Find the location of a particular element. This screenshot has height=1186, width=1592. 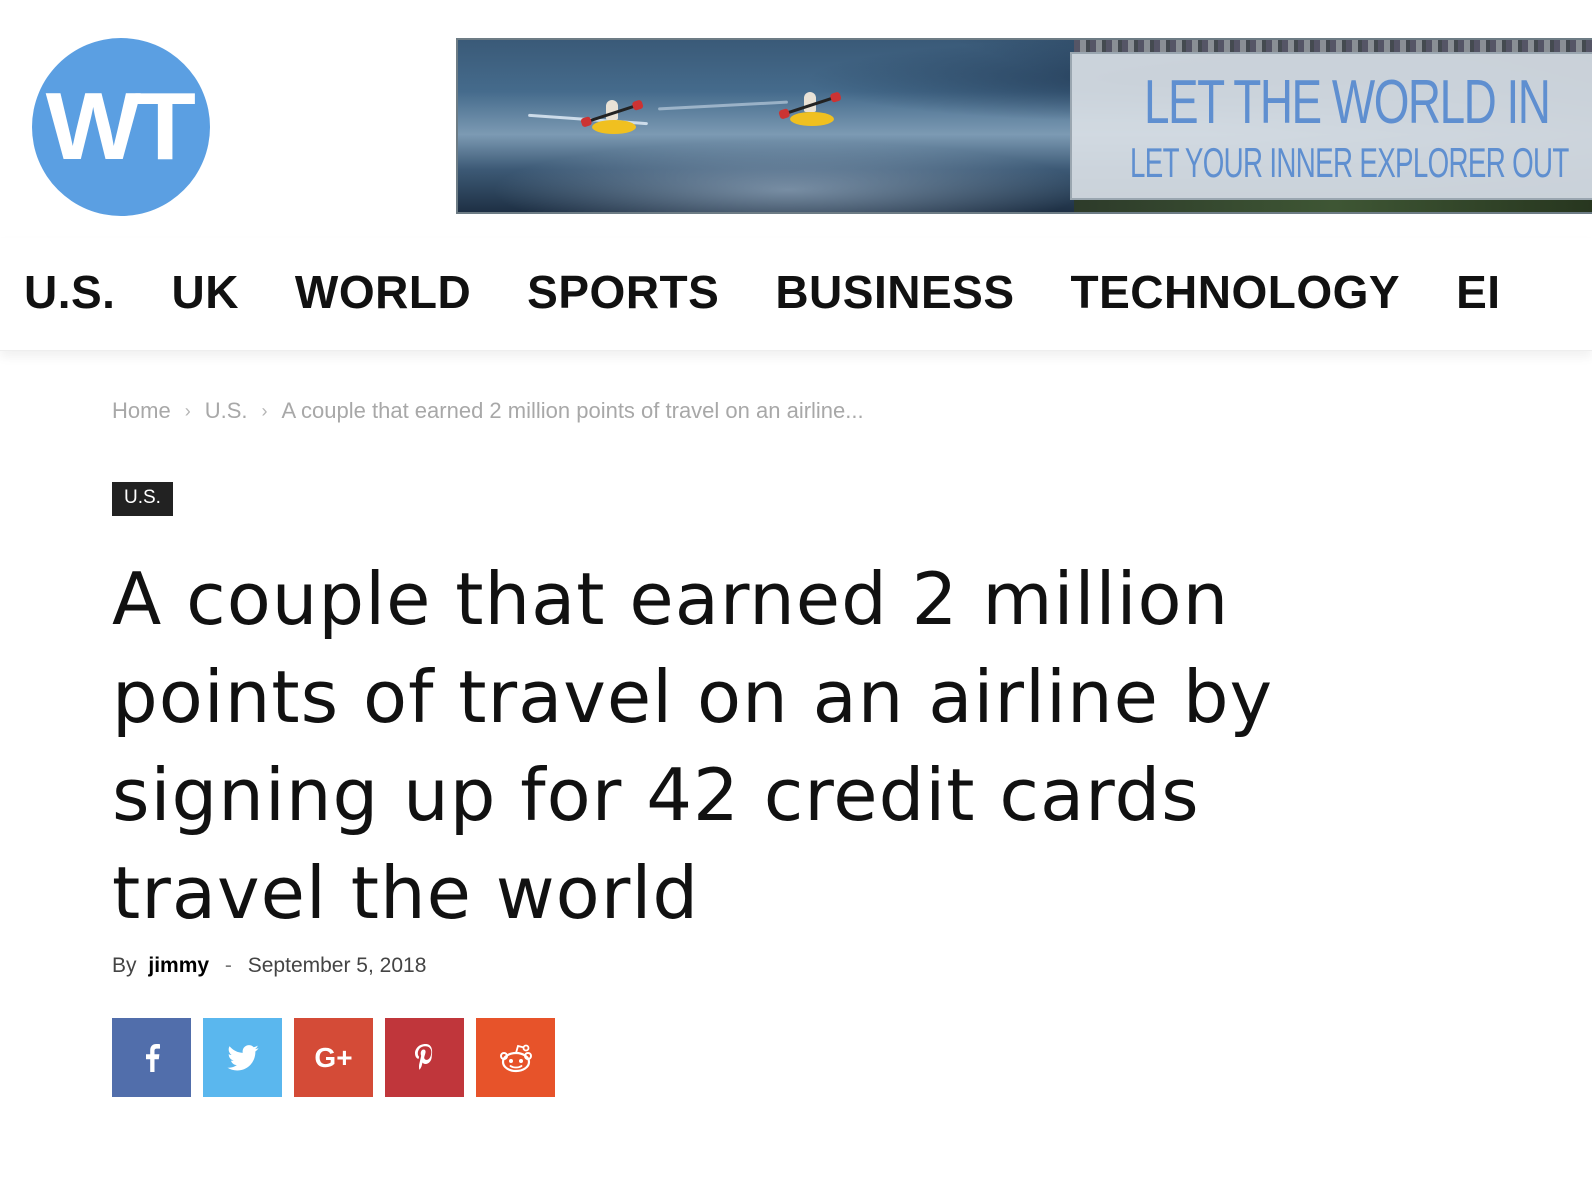

banner-subline: LET YOUR INNER EXPLORER OUT is located at coordinates (1349, 162).